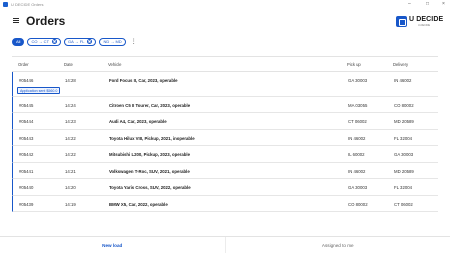 This screenshot has height=253, width=450. Describe the element at coordinates (358, 204) in the screenshot. I see `order-pickup: CO 80002` at that location.